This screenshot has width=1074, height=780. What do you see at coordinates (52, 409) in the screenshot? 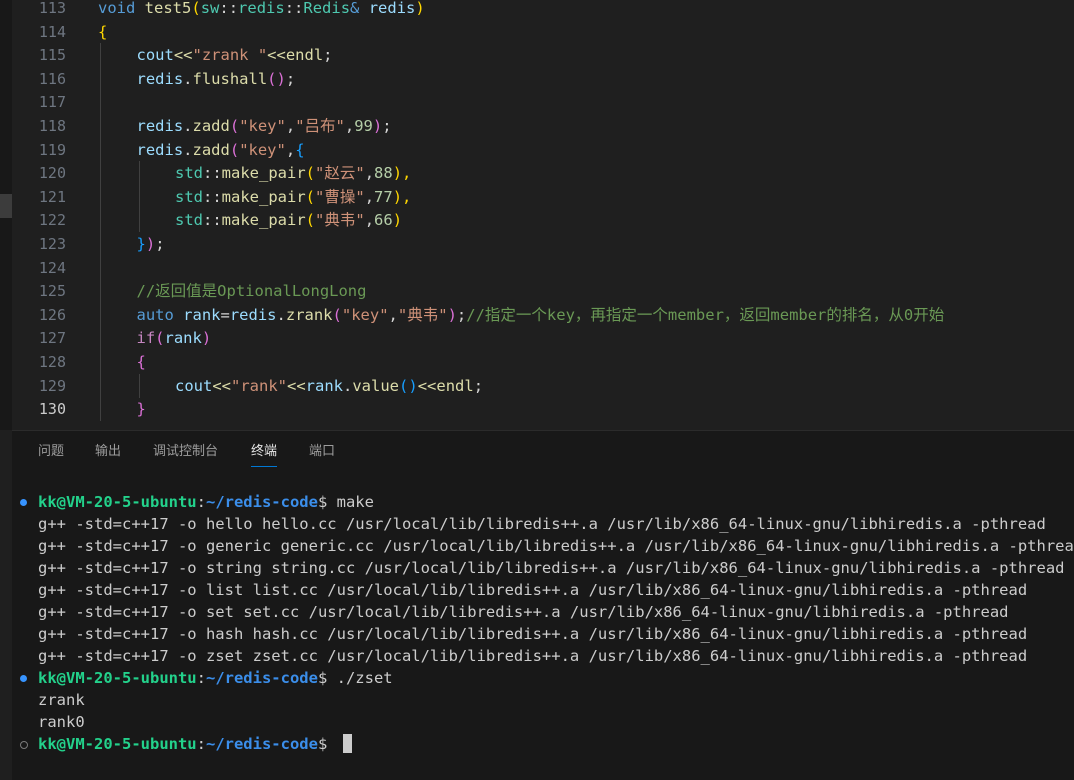
I see `line-number: 130` at bounding box center [52, 409].